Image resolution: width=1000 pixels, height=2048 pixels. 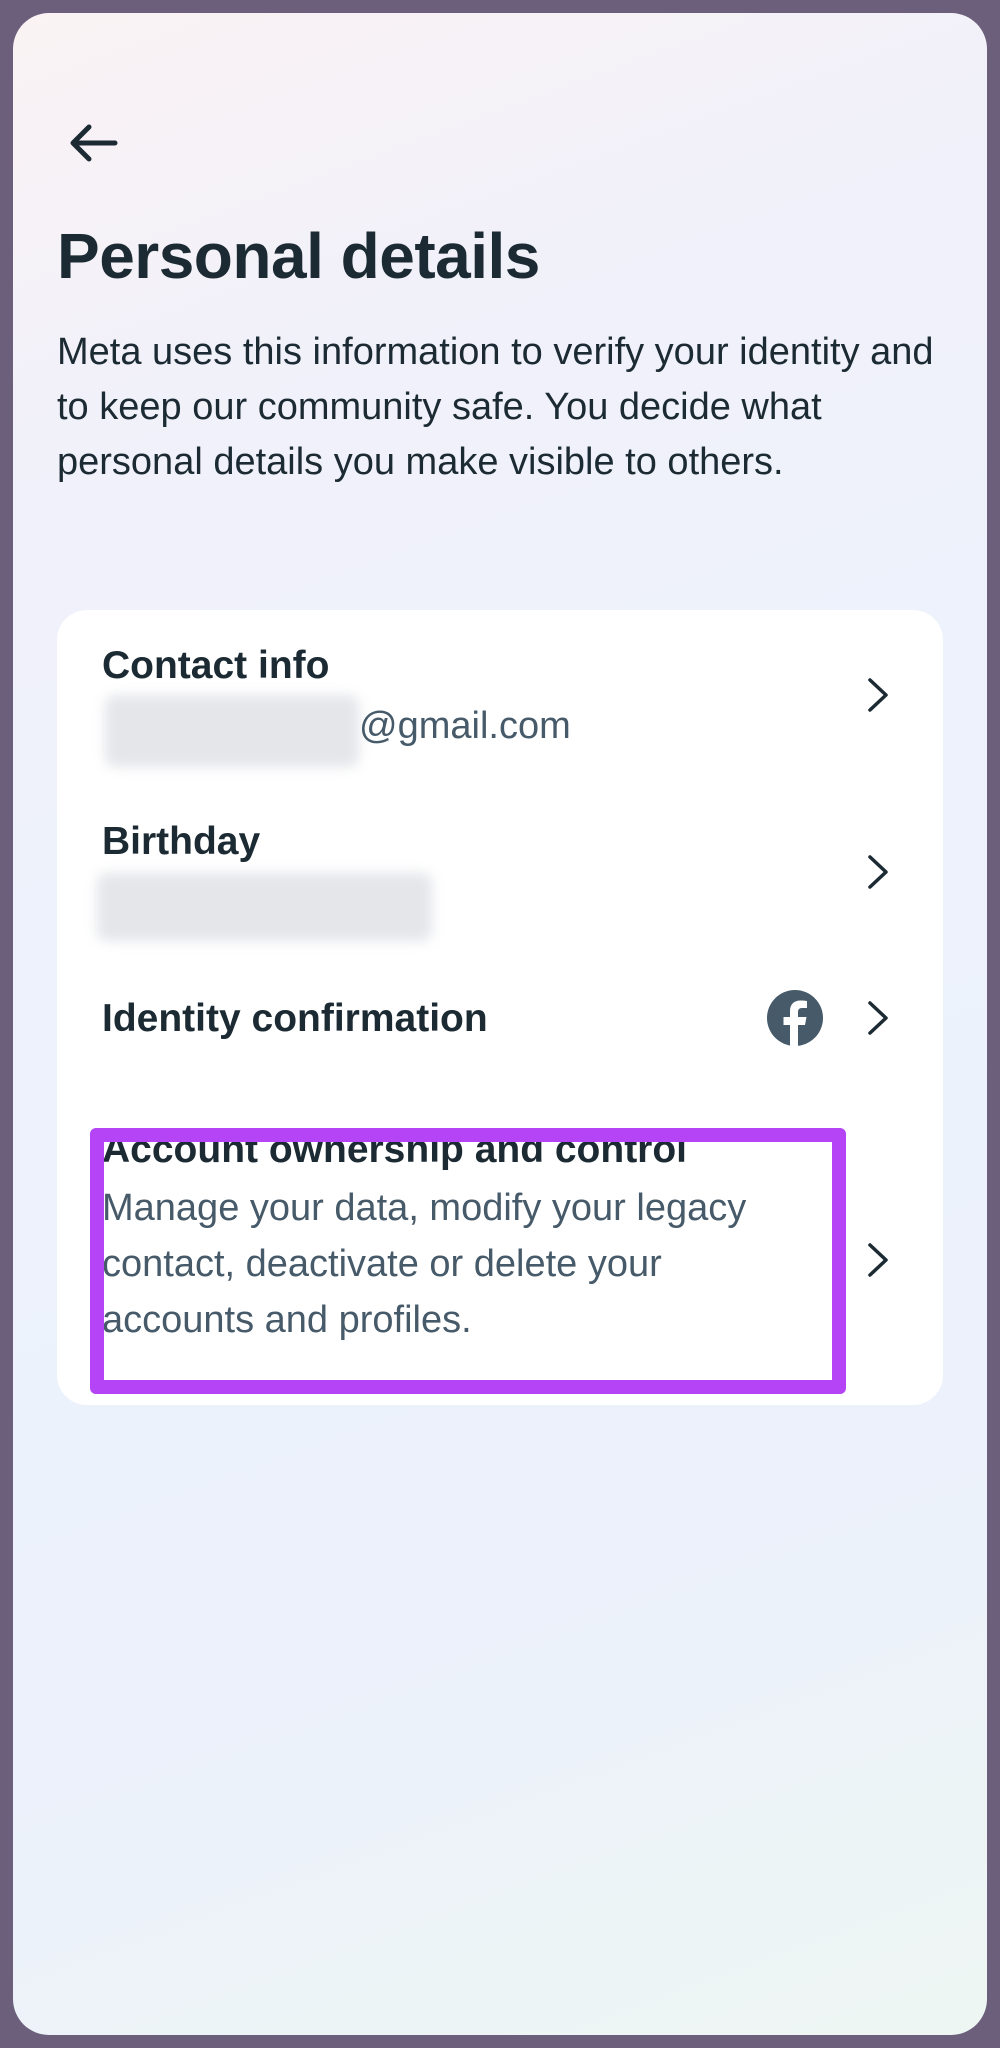 What do you see at coordinates (181, 841) in the screenshot?
I see `birthday-title: Birthday` at bounding box center [181, 841].